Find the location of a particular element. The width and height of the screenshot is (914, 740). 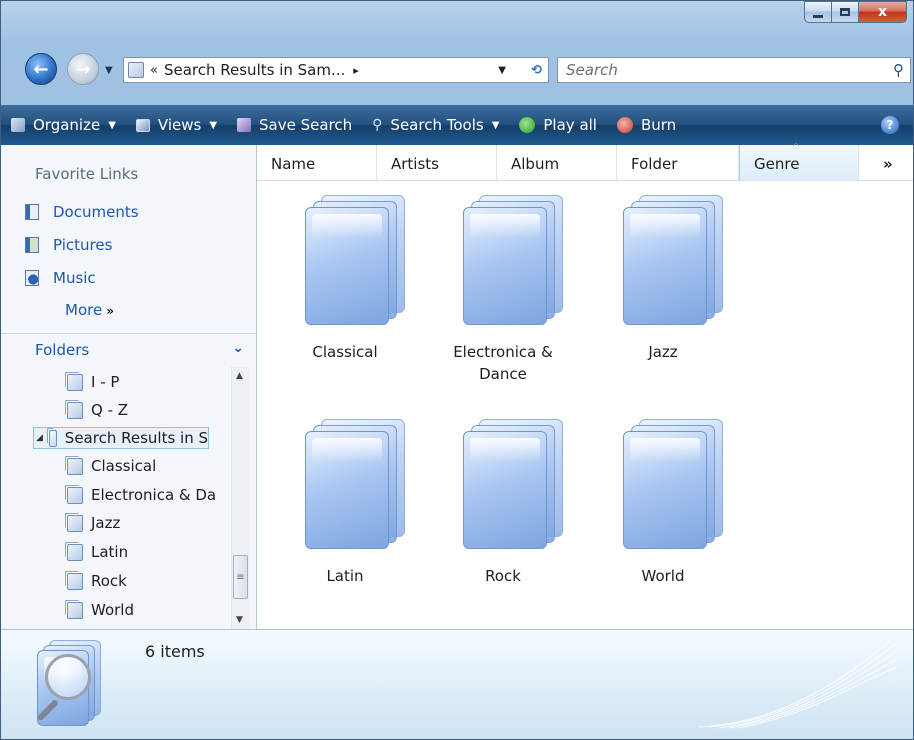

folder-item-label: Electronica & Dance is located at coordinates (503, 363).